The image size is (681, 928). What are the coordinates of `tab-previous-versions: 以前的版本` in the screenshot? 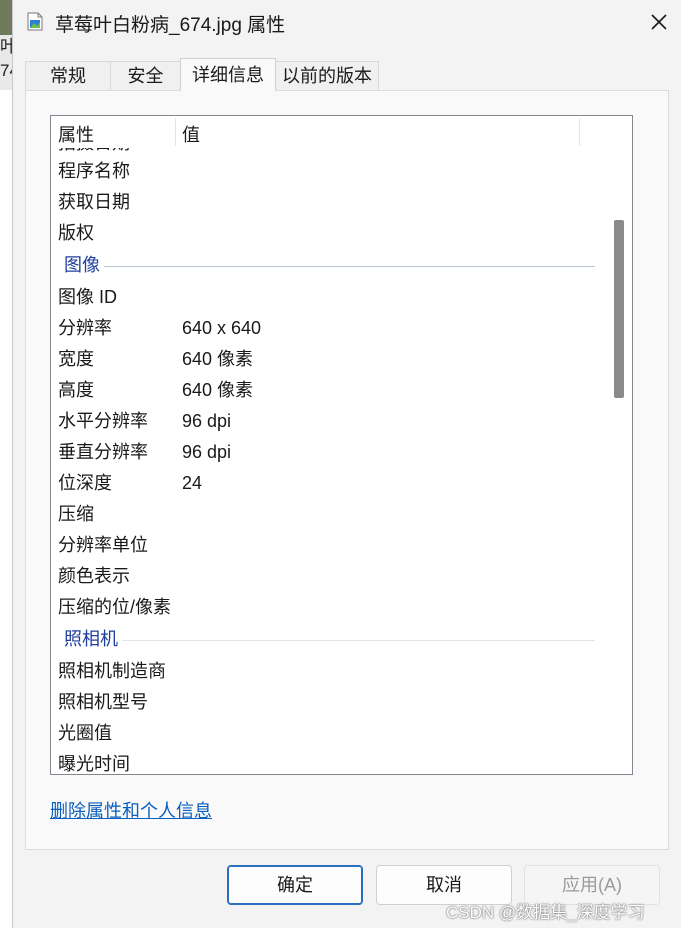 It's located at (327, 75).